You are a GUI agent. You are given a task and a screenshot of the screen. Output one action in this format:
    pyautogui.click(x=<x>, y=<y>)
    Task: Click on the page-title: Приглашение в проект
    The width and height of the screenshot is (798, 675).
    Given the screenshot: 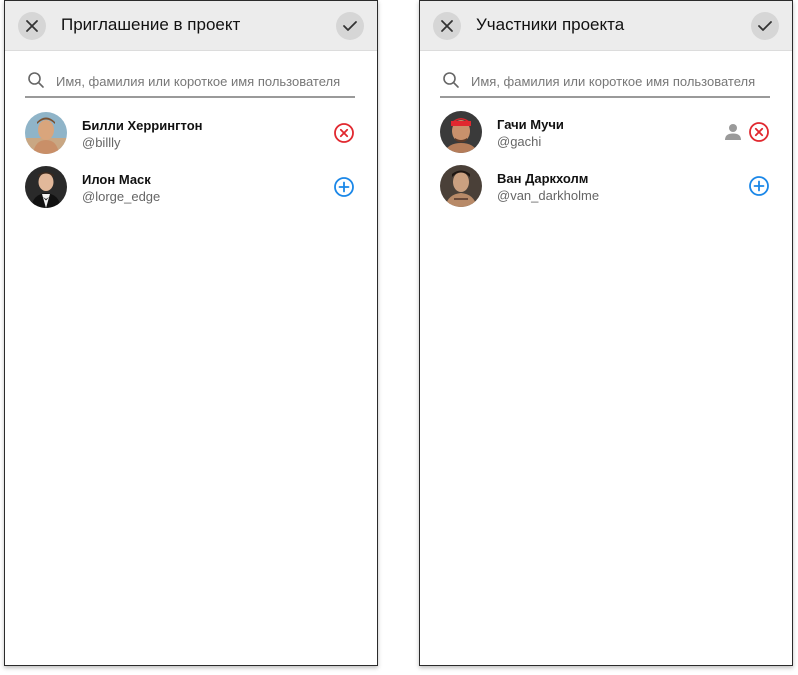 What is the action you would take?
    pyautogui.click(x=151, y=24)
    